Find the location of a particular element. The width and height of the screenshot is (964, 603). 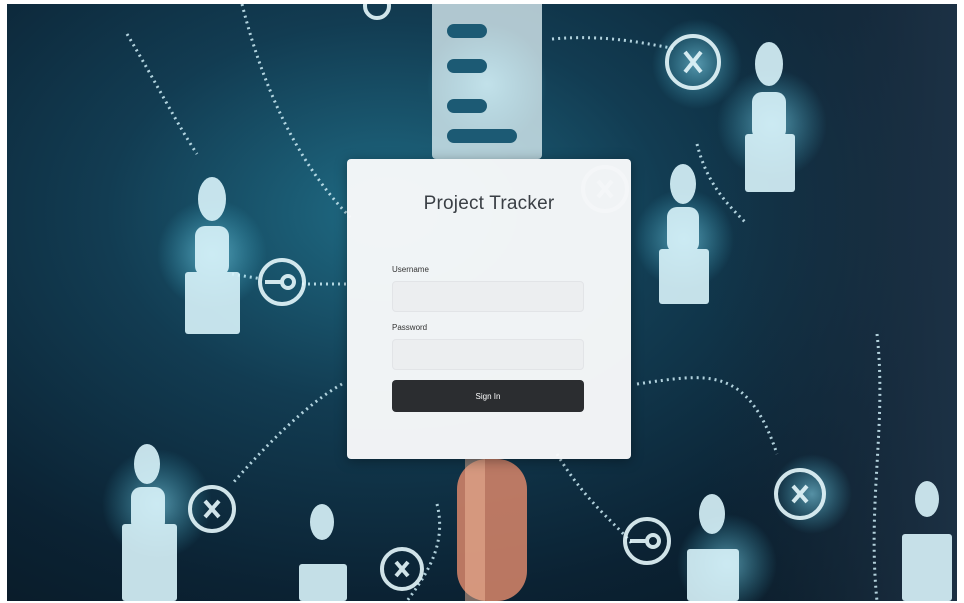

username-input is located at coordinates (488, 296).